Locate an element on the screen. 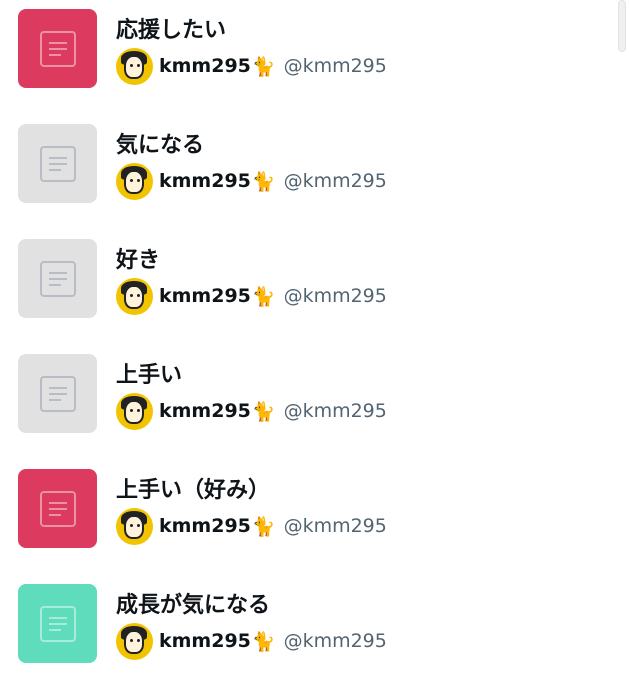 The width and height of the screenshot is (629, 680). list-item: 成長が気になる kmm295 🐈 @kmm295 is located at coordinates (305, 625).